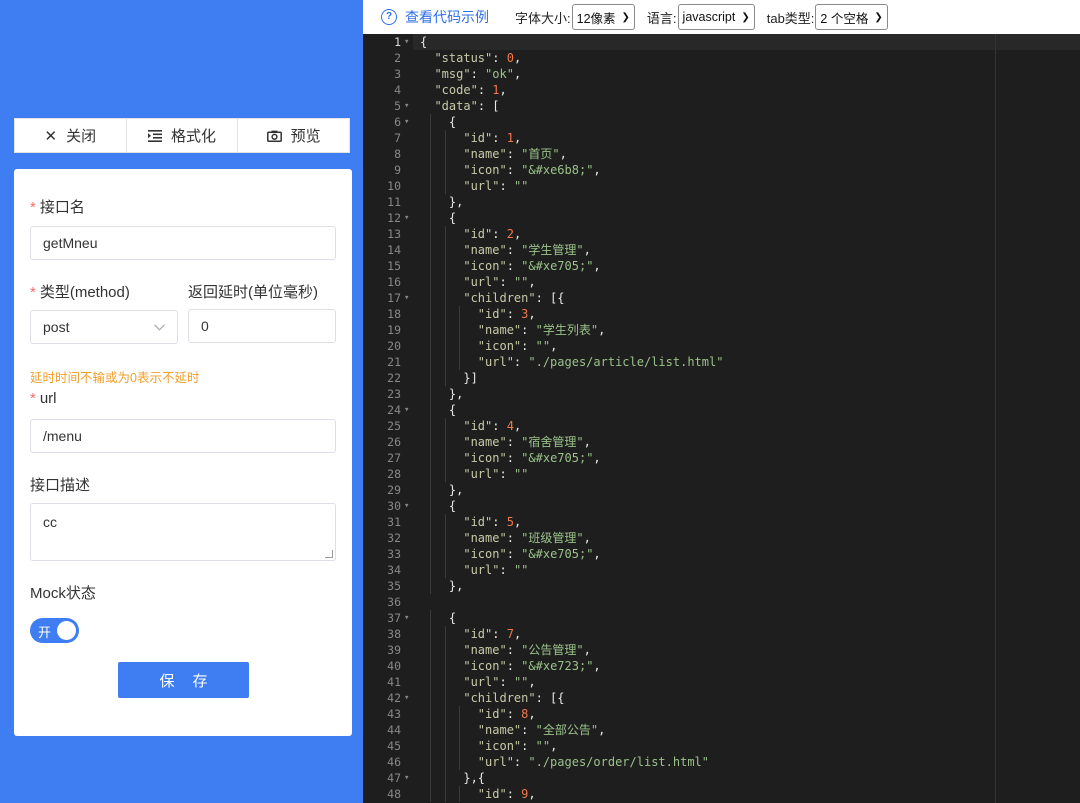 The height and width of the screenshot is (803, 1080). Describe the element at coordinates (721, 714) in the screenshot. I see `code-line: 43 "id": 8,` at that location.